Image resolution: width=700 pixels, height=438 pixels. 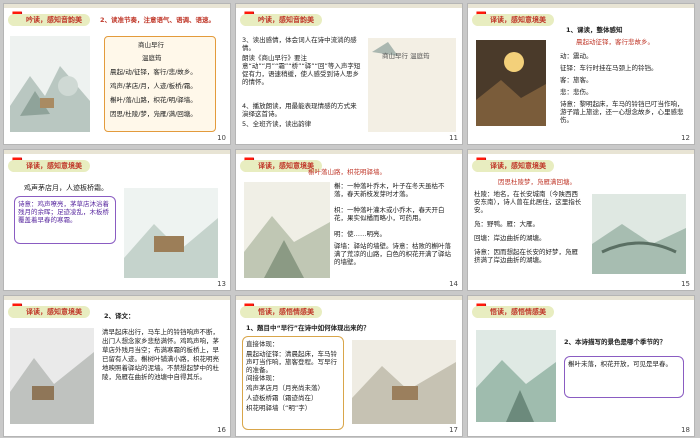 What do you see at coordinates (392, 254) in the screenshot?
I see `note-item: 驿墙：驿站的墙壁。诗意：枯败的槲叶落满了荒凉的山路，白色的枳花开满了驿站的墙壁。` at bounding box center [392, 254].